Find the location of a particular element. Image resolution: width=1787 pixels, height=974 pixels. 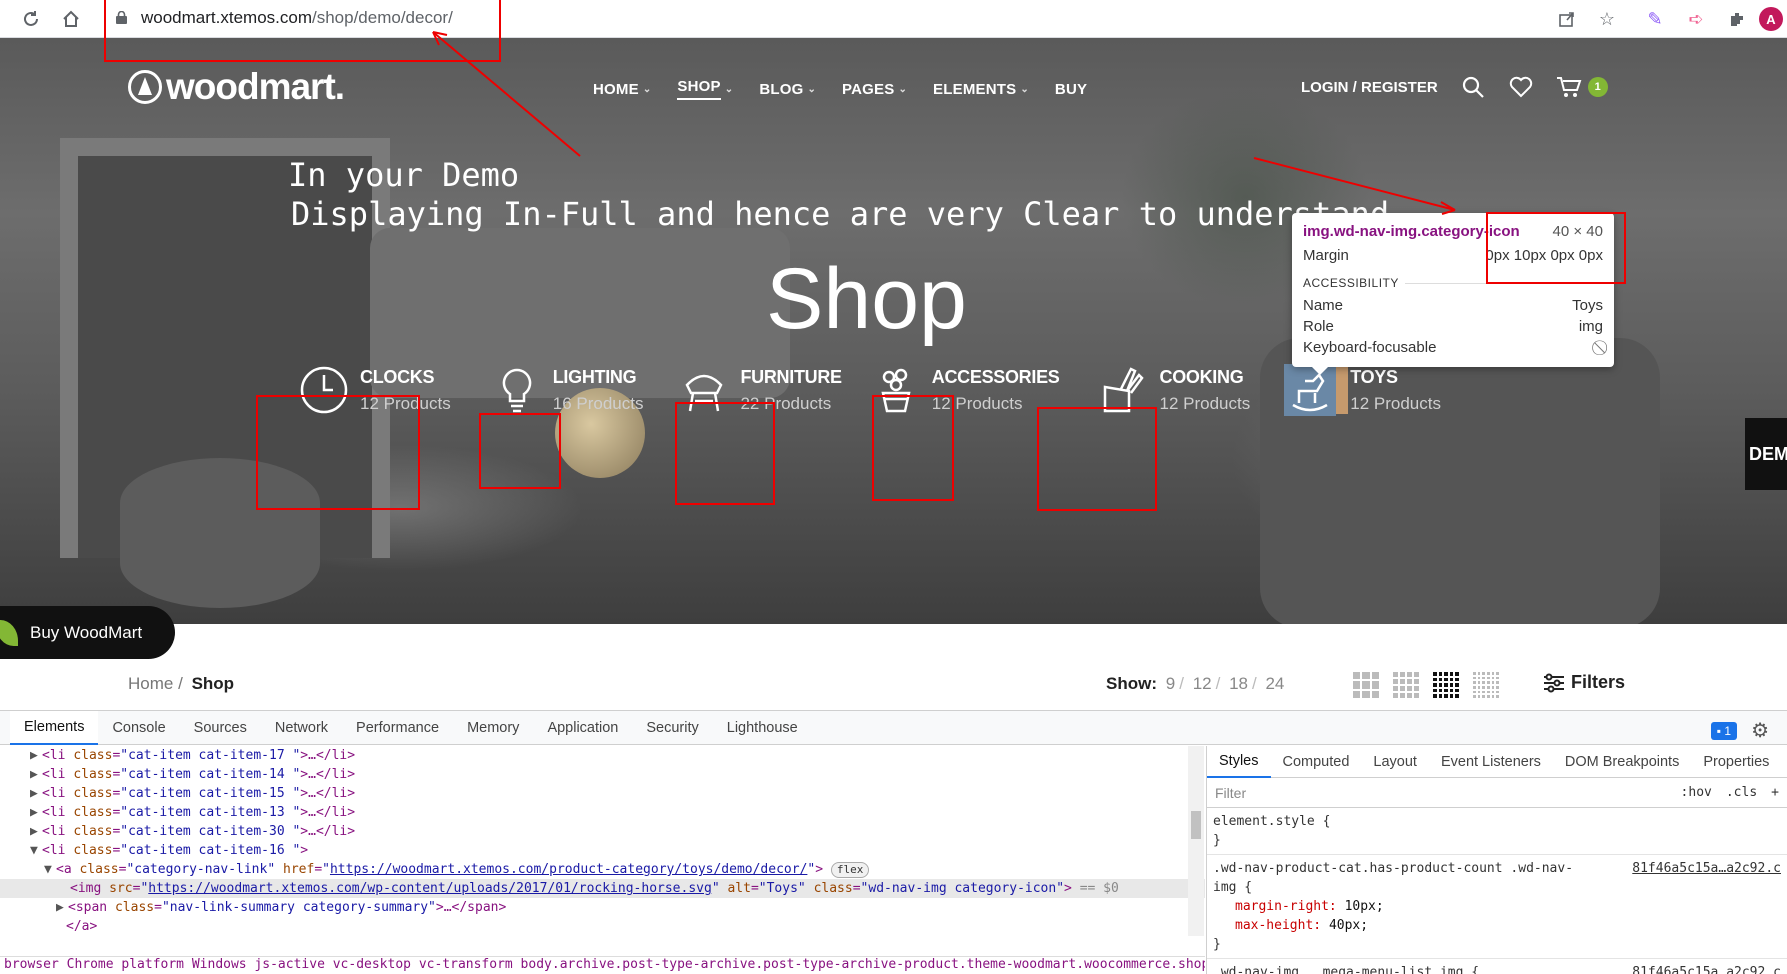

grid-5-columns-icon is located at coordinates (1446, 685).